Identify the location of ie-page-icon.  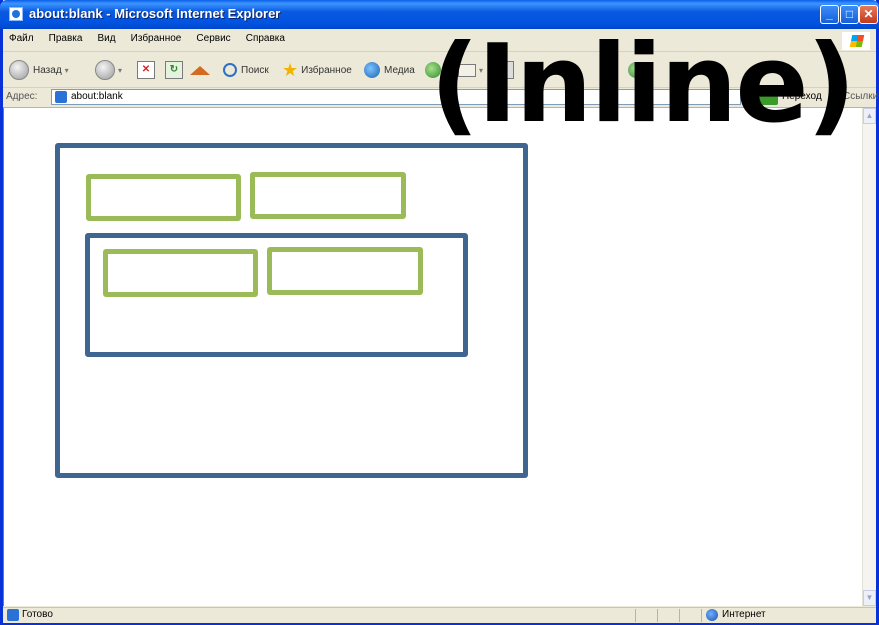
(16, 14).